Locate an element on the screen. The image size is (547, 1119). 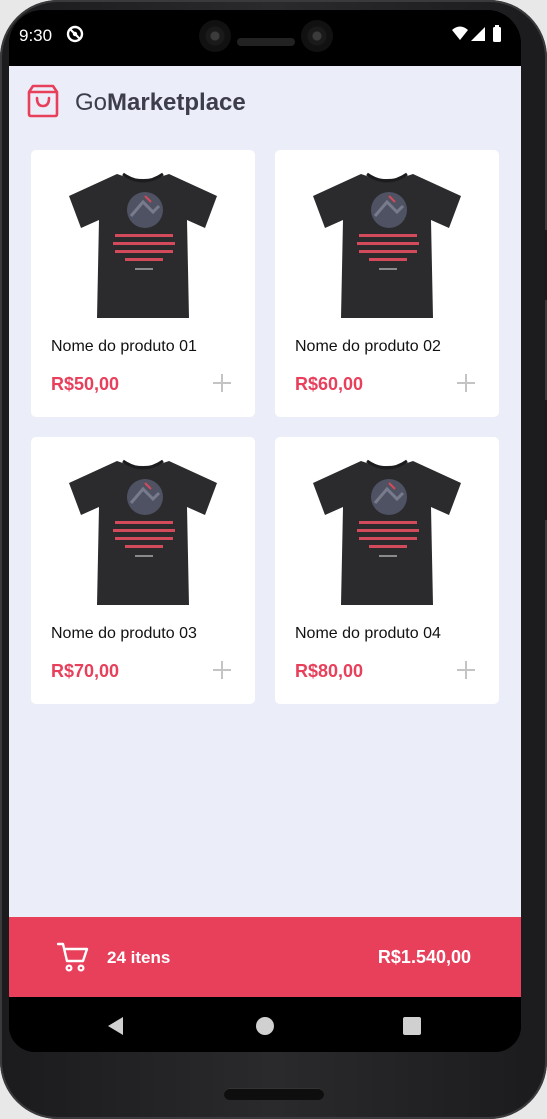
status-bar: 9:30 is located at coordinates (265, 38).